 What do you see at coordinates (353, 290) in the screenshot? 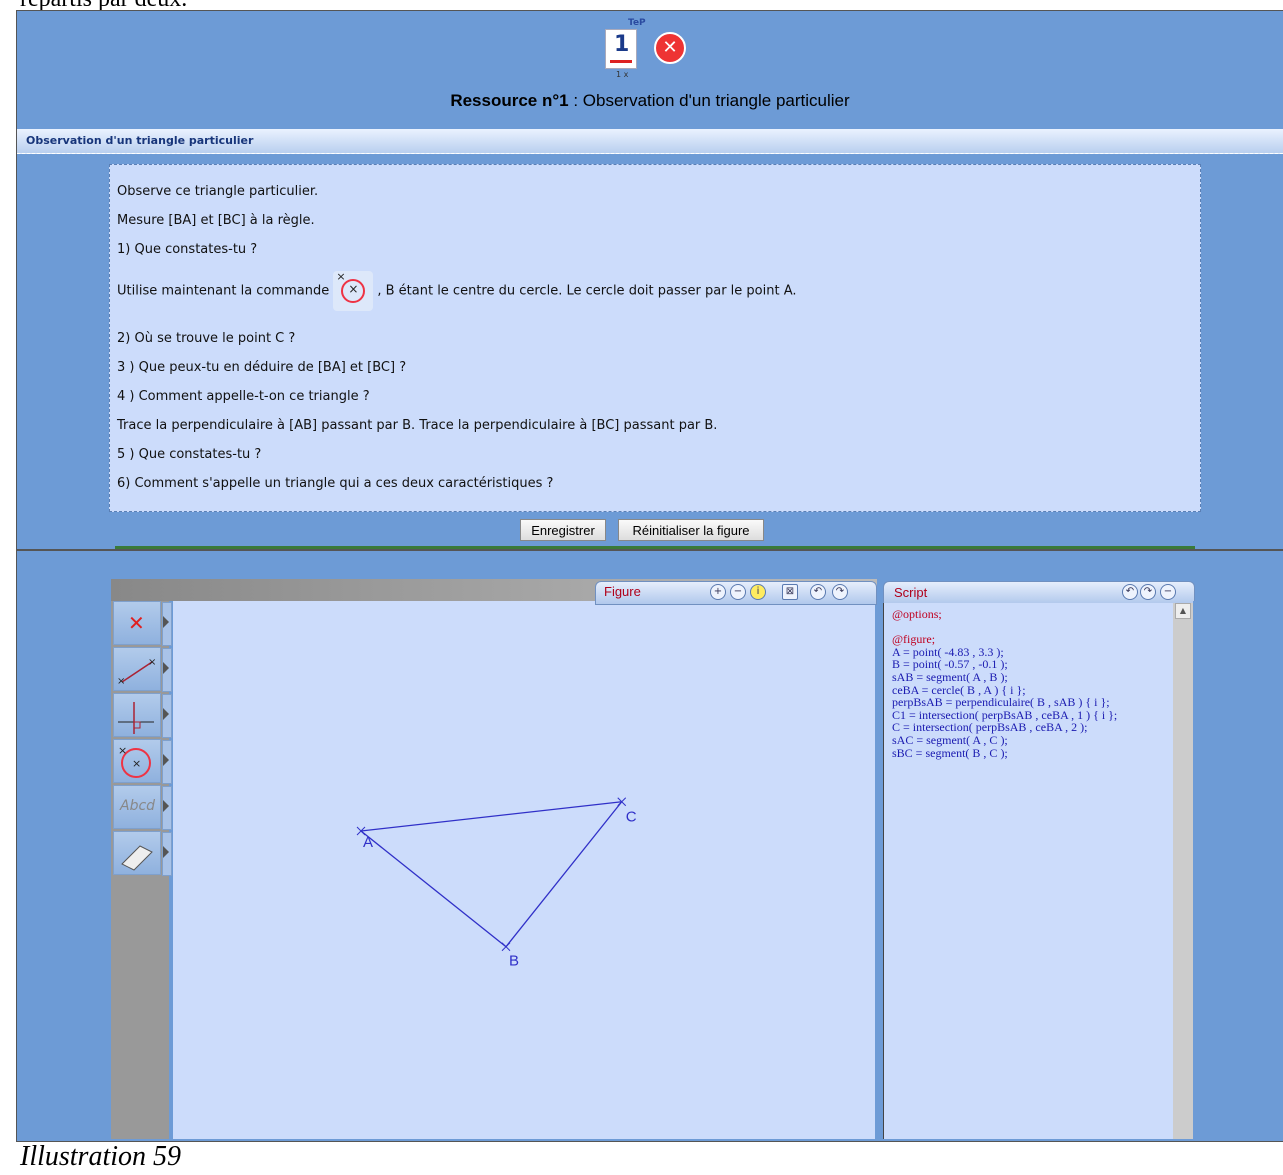
I see `circle-tool-icon: × ×` at bounding box center [353, 290].